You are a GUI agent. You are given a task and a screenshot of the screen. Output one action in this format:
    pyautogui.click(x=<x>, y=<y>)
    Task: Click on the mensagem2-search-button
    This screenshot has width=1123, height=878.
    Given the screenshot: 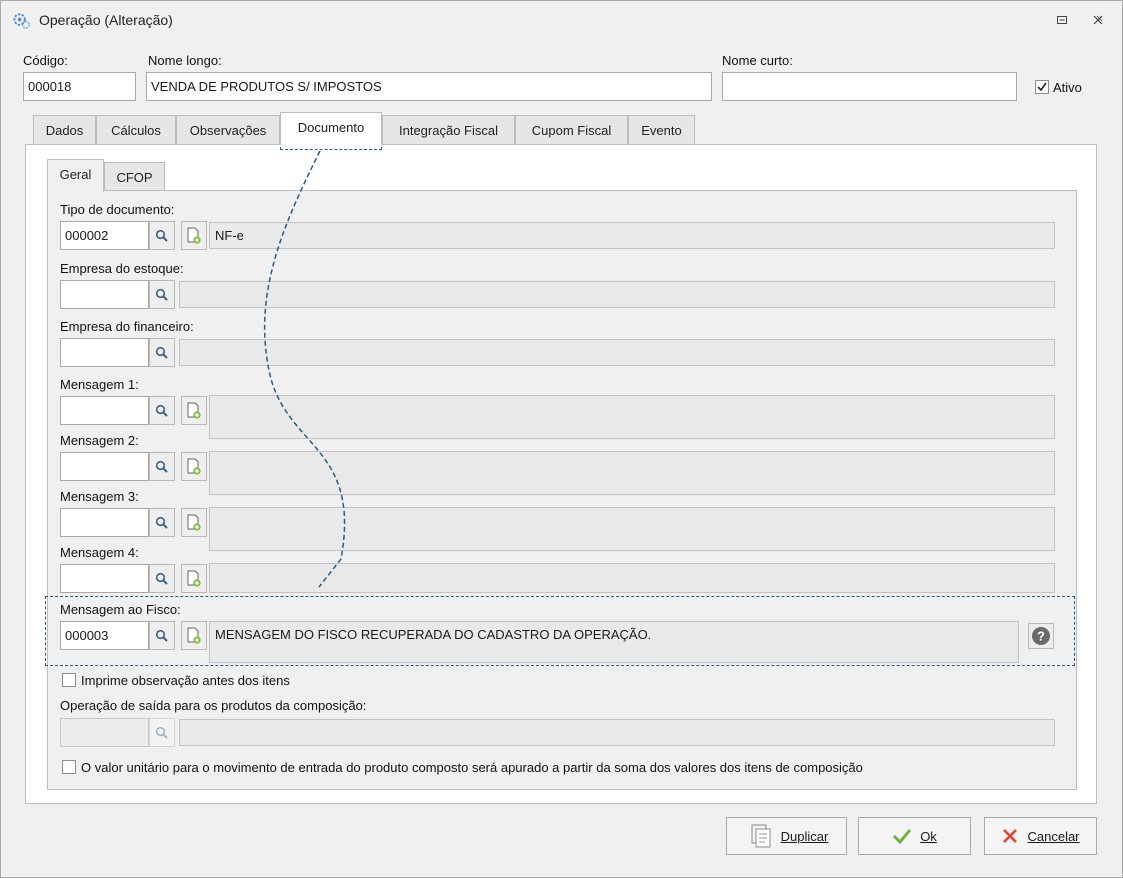 What is the action you would take?
    pyautogui.click(x=162, y=466)
    